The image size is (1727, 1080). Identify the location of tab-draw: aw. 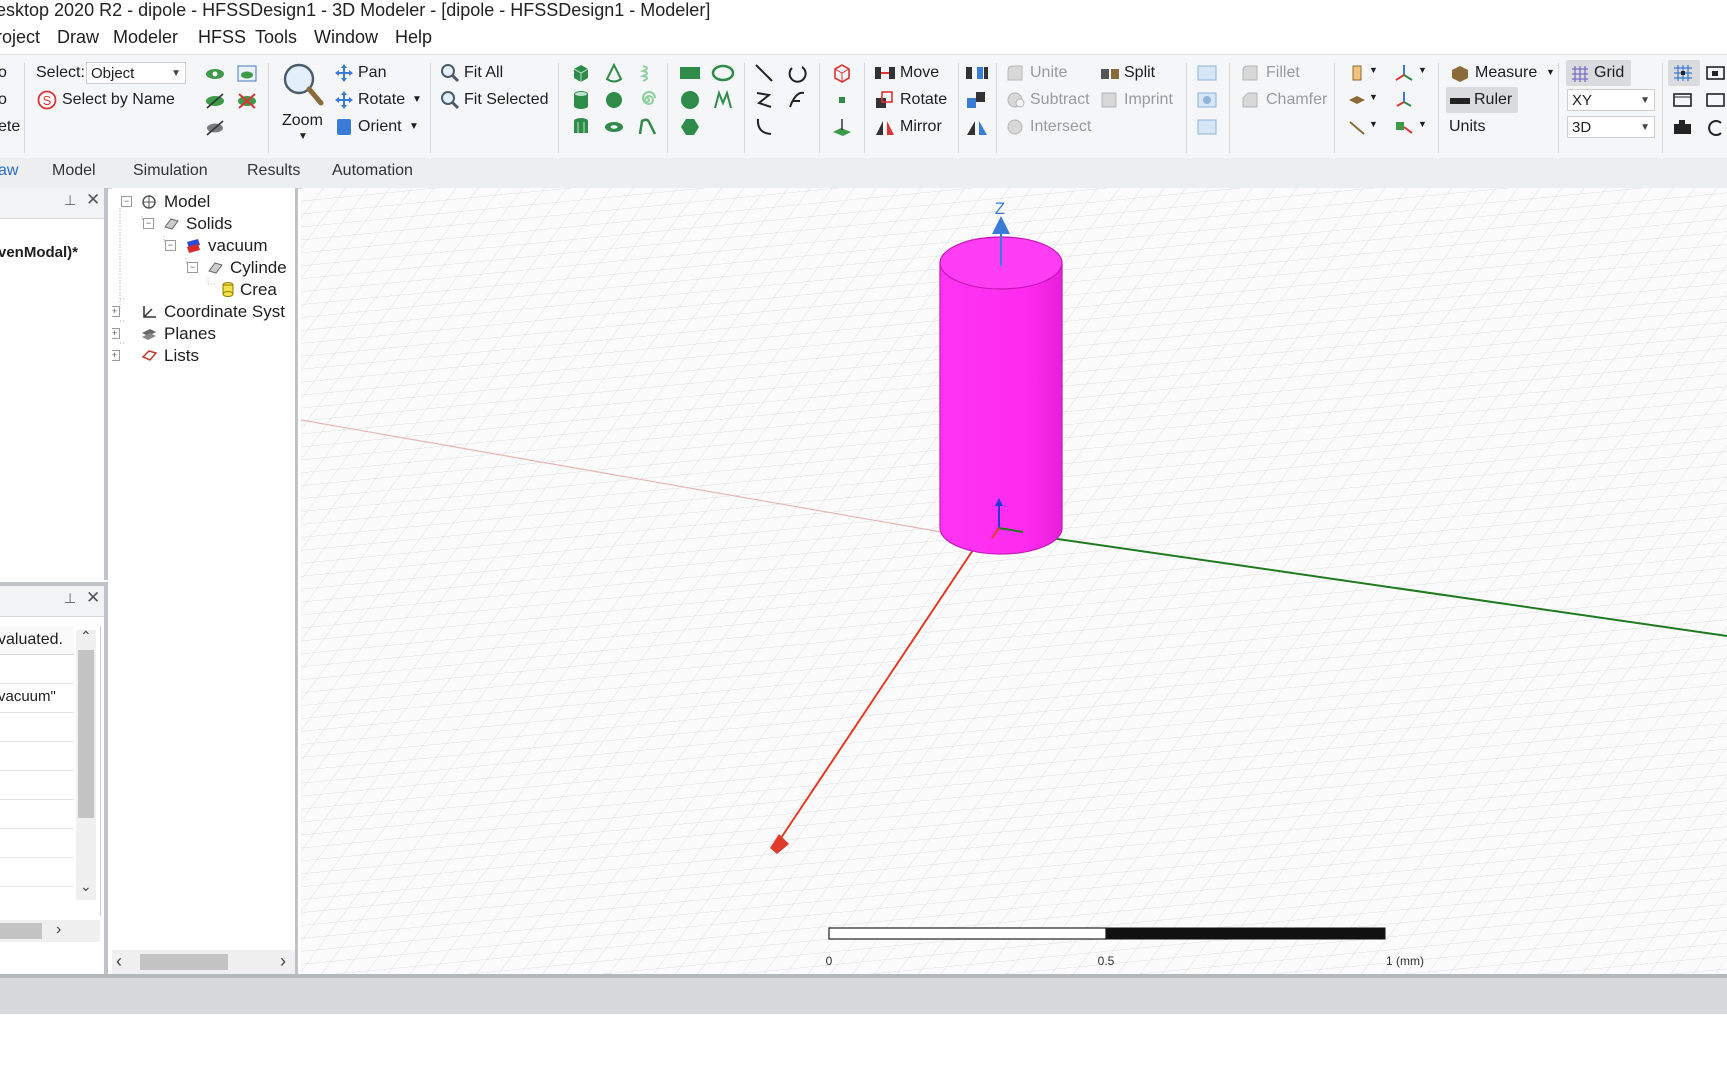
(9, 171).